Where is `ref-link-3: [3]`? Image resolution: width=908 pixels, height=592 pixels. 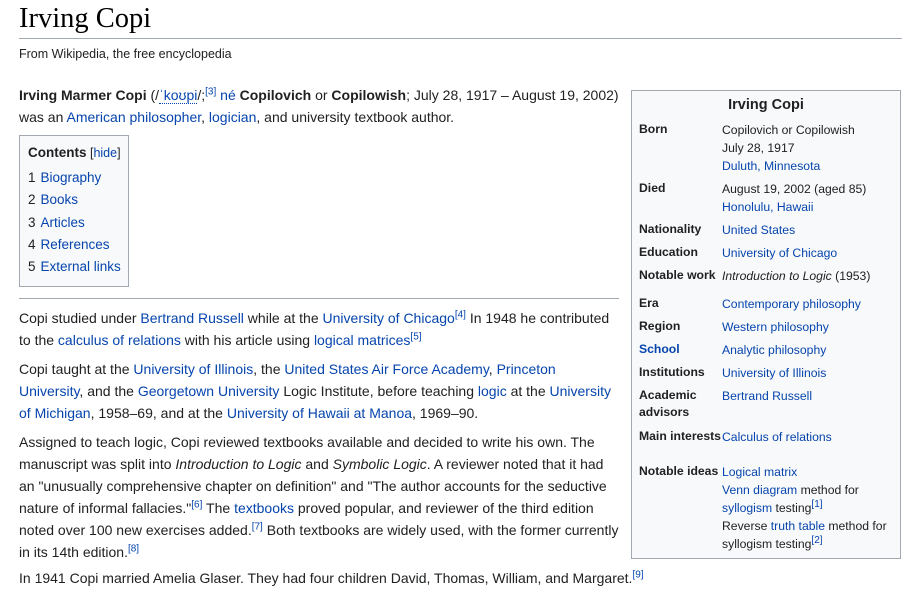
ref-link-3: [3] is located at coordinates (210, 91).